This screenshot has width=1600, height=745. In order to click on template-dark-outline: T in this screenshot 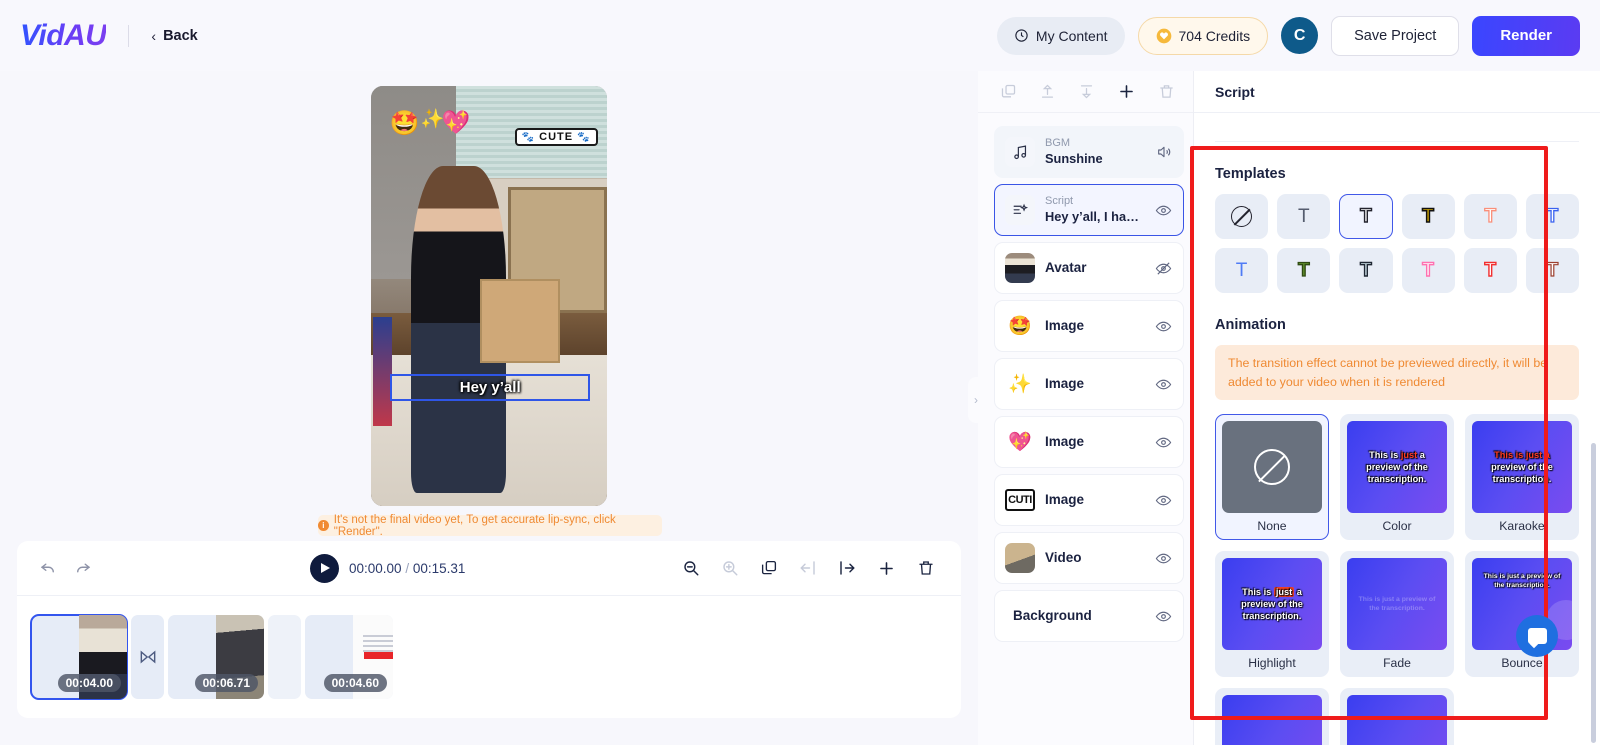, I will do `click(1366, 270)`.